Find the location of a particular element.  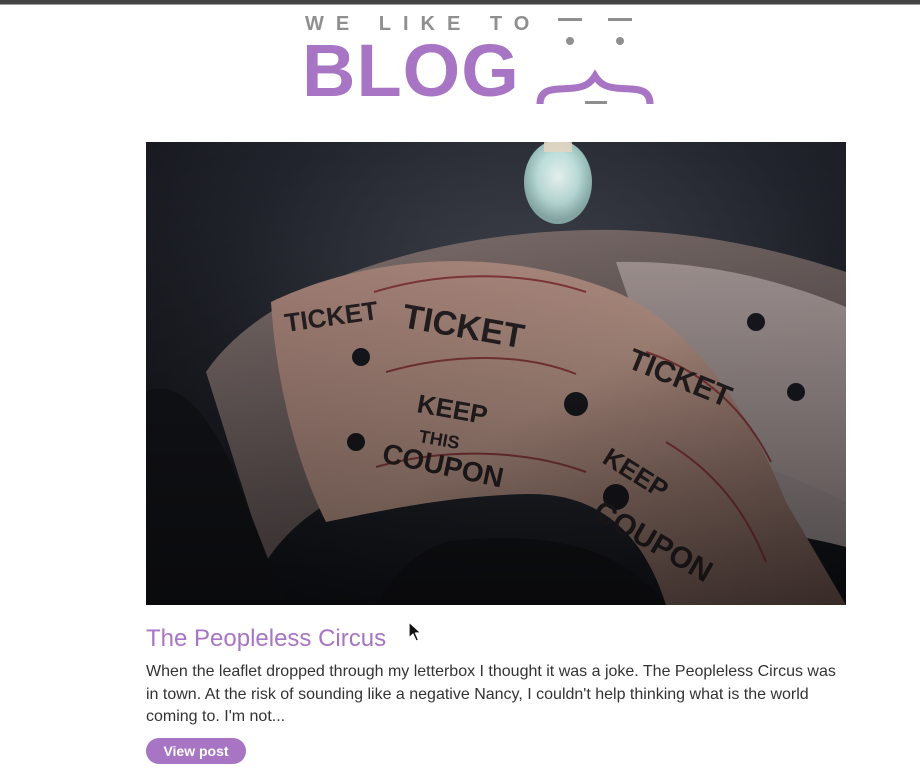

site-logo: WE LIKE TO BLOG is located at coordinates (480, 61).